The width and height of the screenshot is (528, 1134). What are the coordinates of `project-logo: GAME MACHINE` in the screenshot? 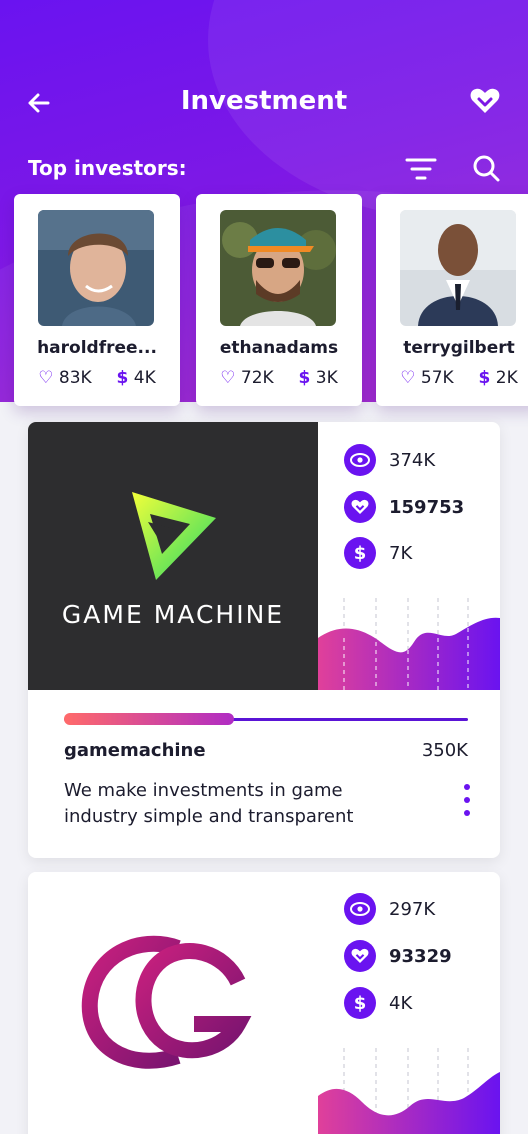 It's located at (173, 556).